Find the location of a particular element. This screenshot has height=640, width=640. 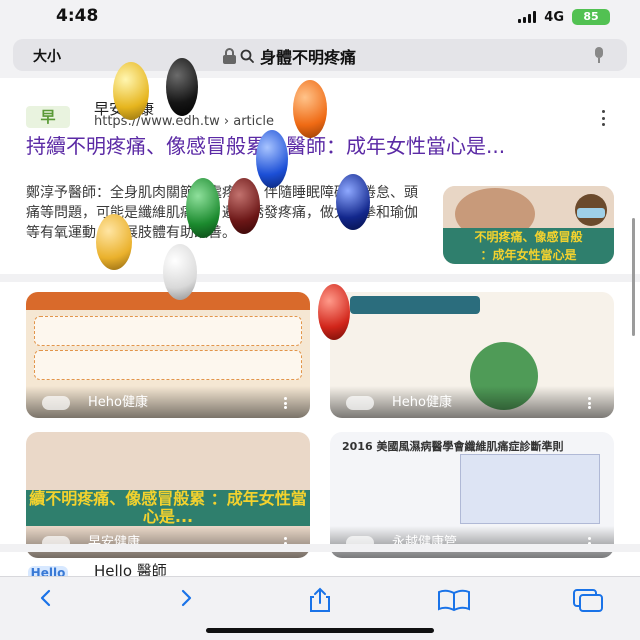

site-logo: 早 is located at coordinates (48, 117).